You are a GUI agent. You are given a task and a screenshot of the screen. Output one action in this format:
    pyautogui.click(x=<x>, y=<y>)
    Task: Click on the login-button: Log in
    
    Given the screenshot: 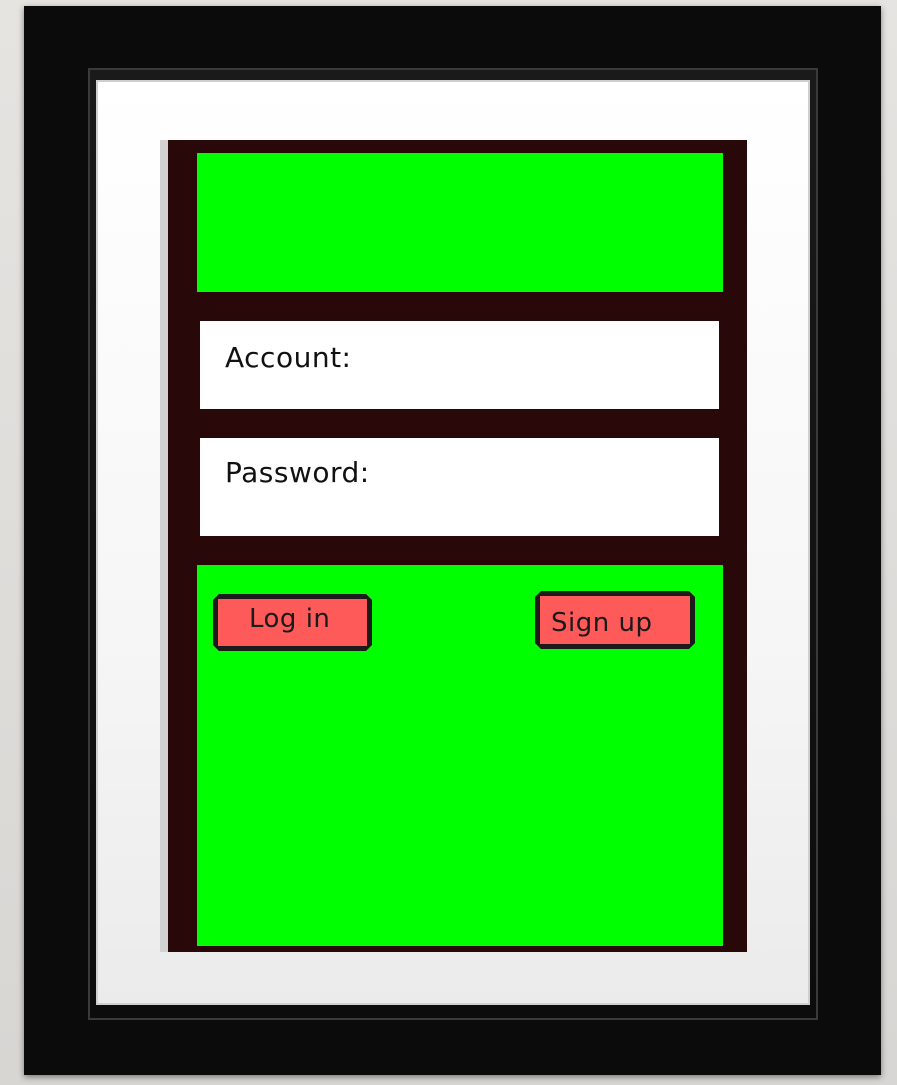 What is the action you would take?
    pyautogui.click(x=292, y=622)
    